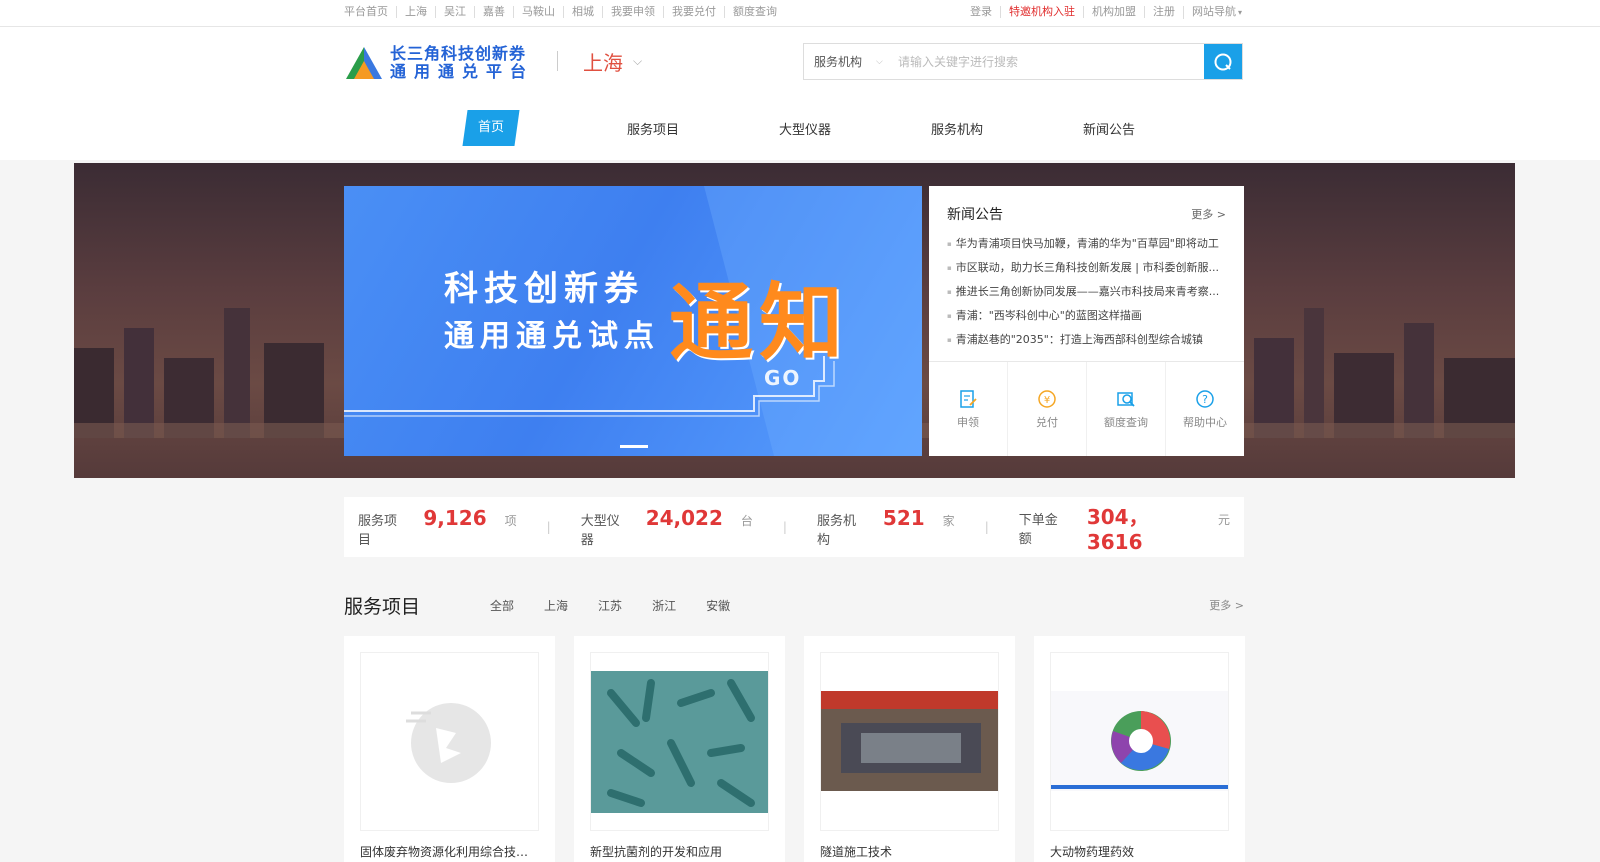  I want to click on nav-instruments: 大型仪器, so click(805, 128).